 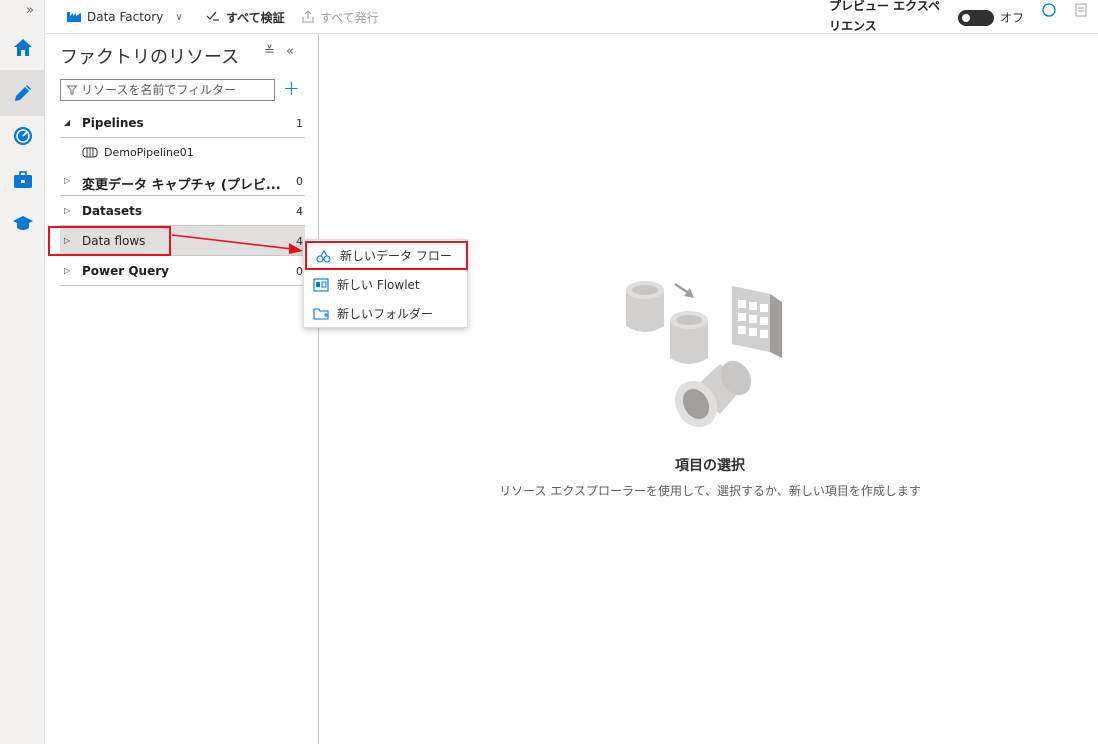 I want to click on folder-icon, so click(x=321, y=314).